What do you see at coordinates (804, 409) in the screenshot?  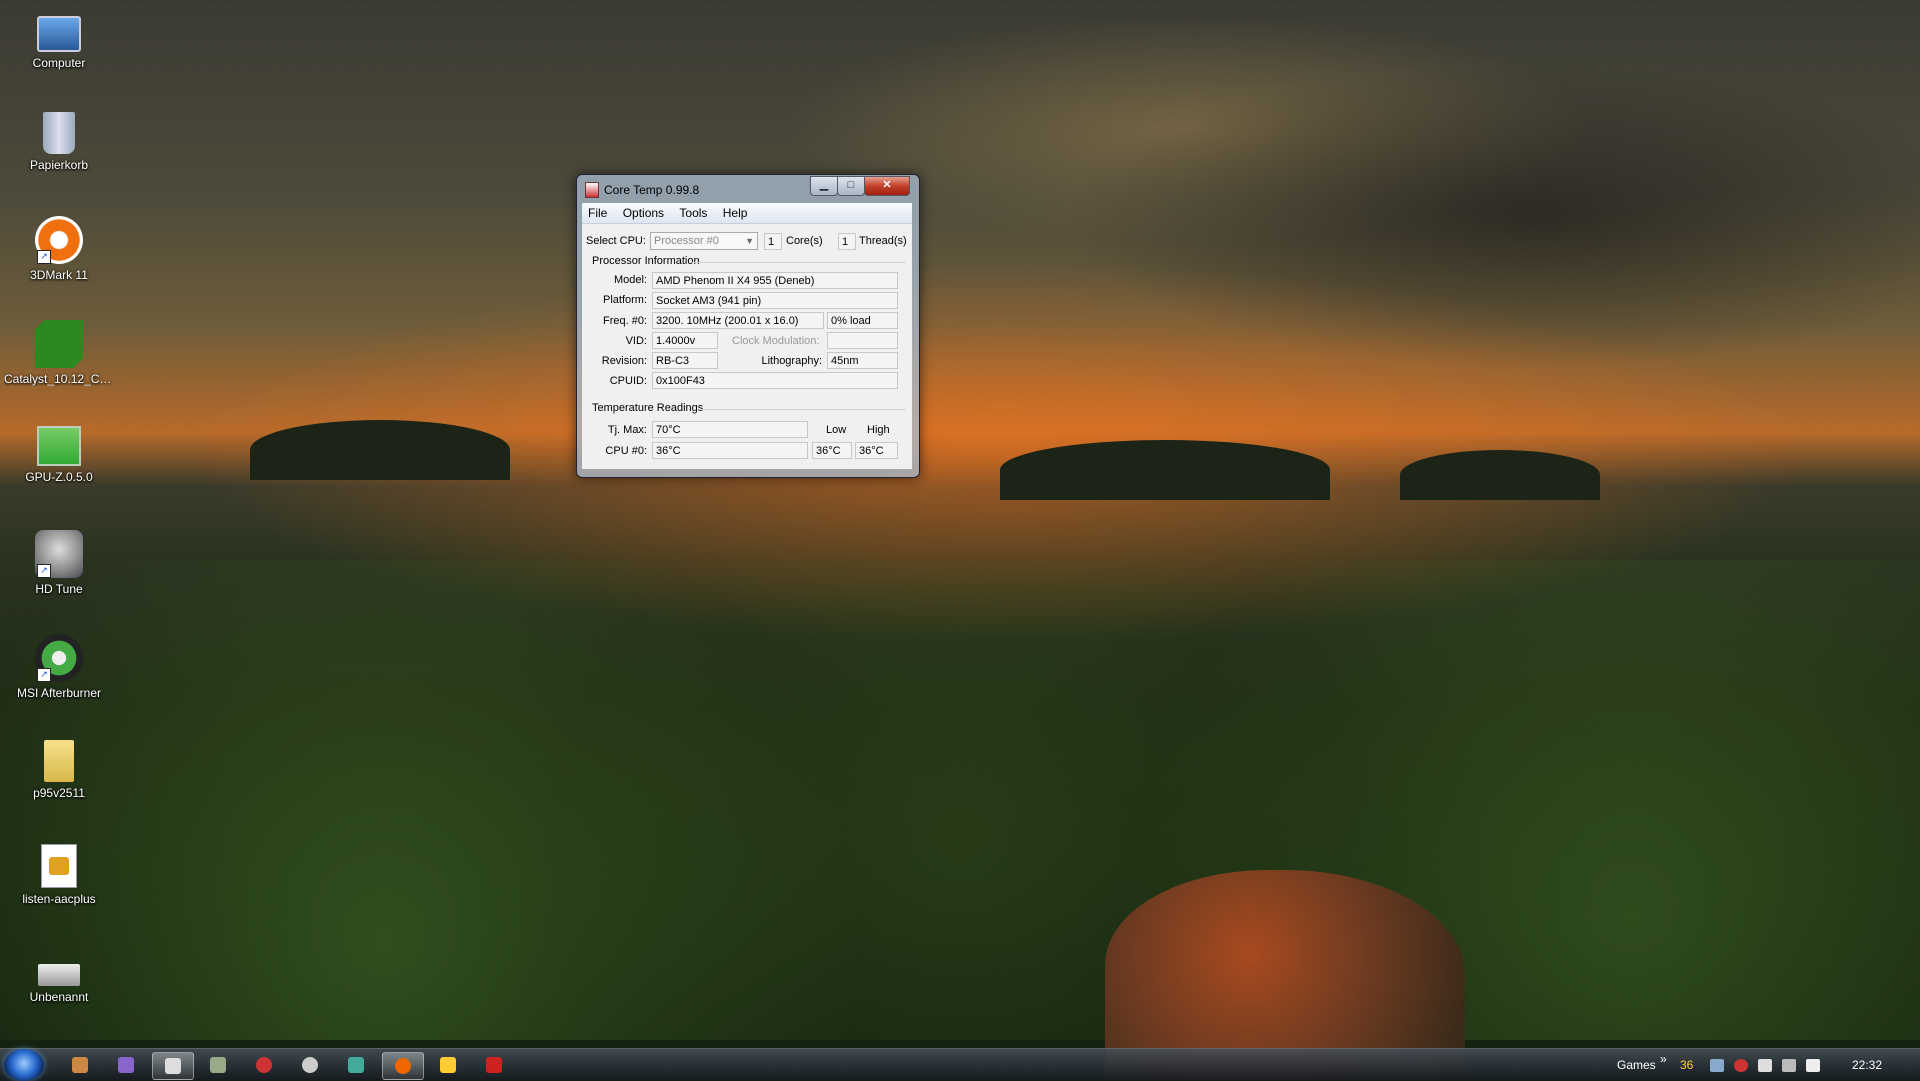 I see `temperature-readings-divider` at bounding box center [804, 409].